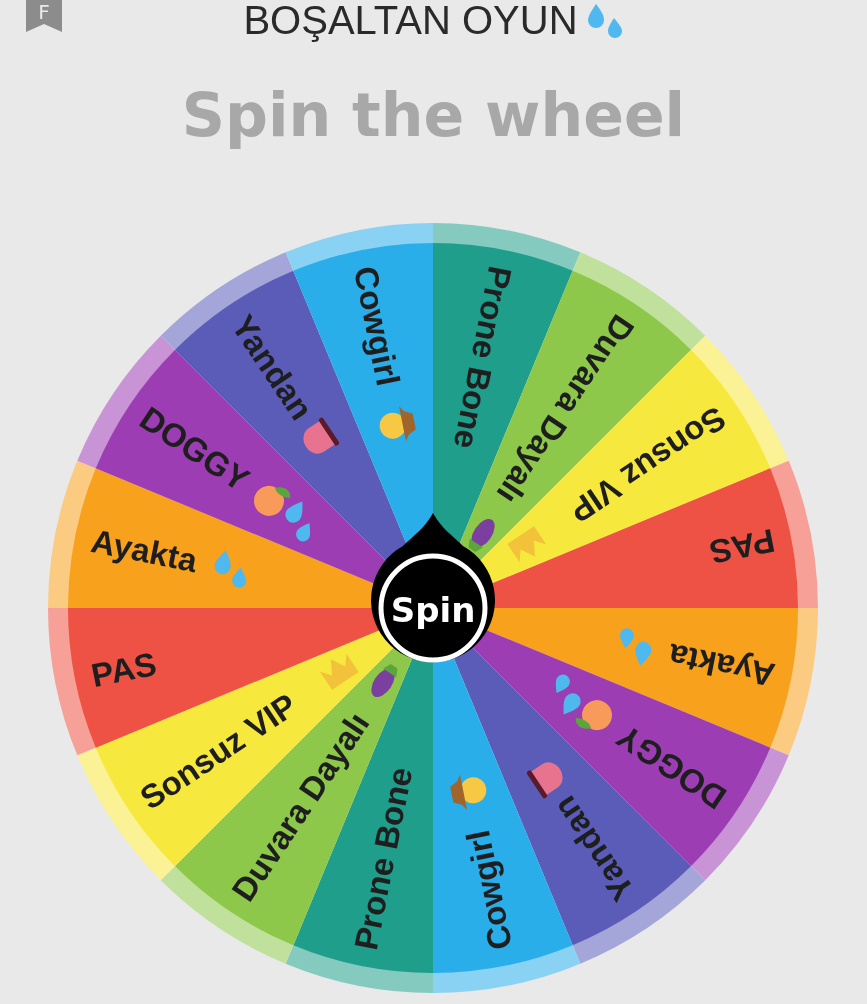 Image resolution: width=867 pixels, height=1004 pixels. Describe the element at coordinates (433, 588) in the screenshot. I see `spin-button: Spin` at that location.